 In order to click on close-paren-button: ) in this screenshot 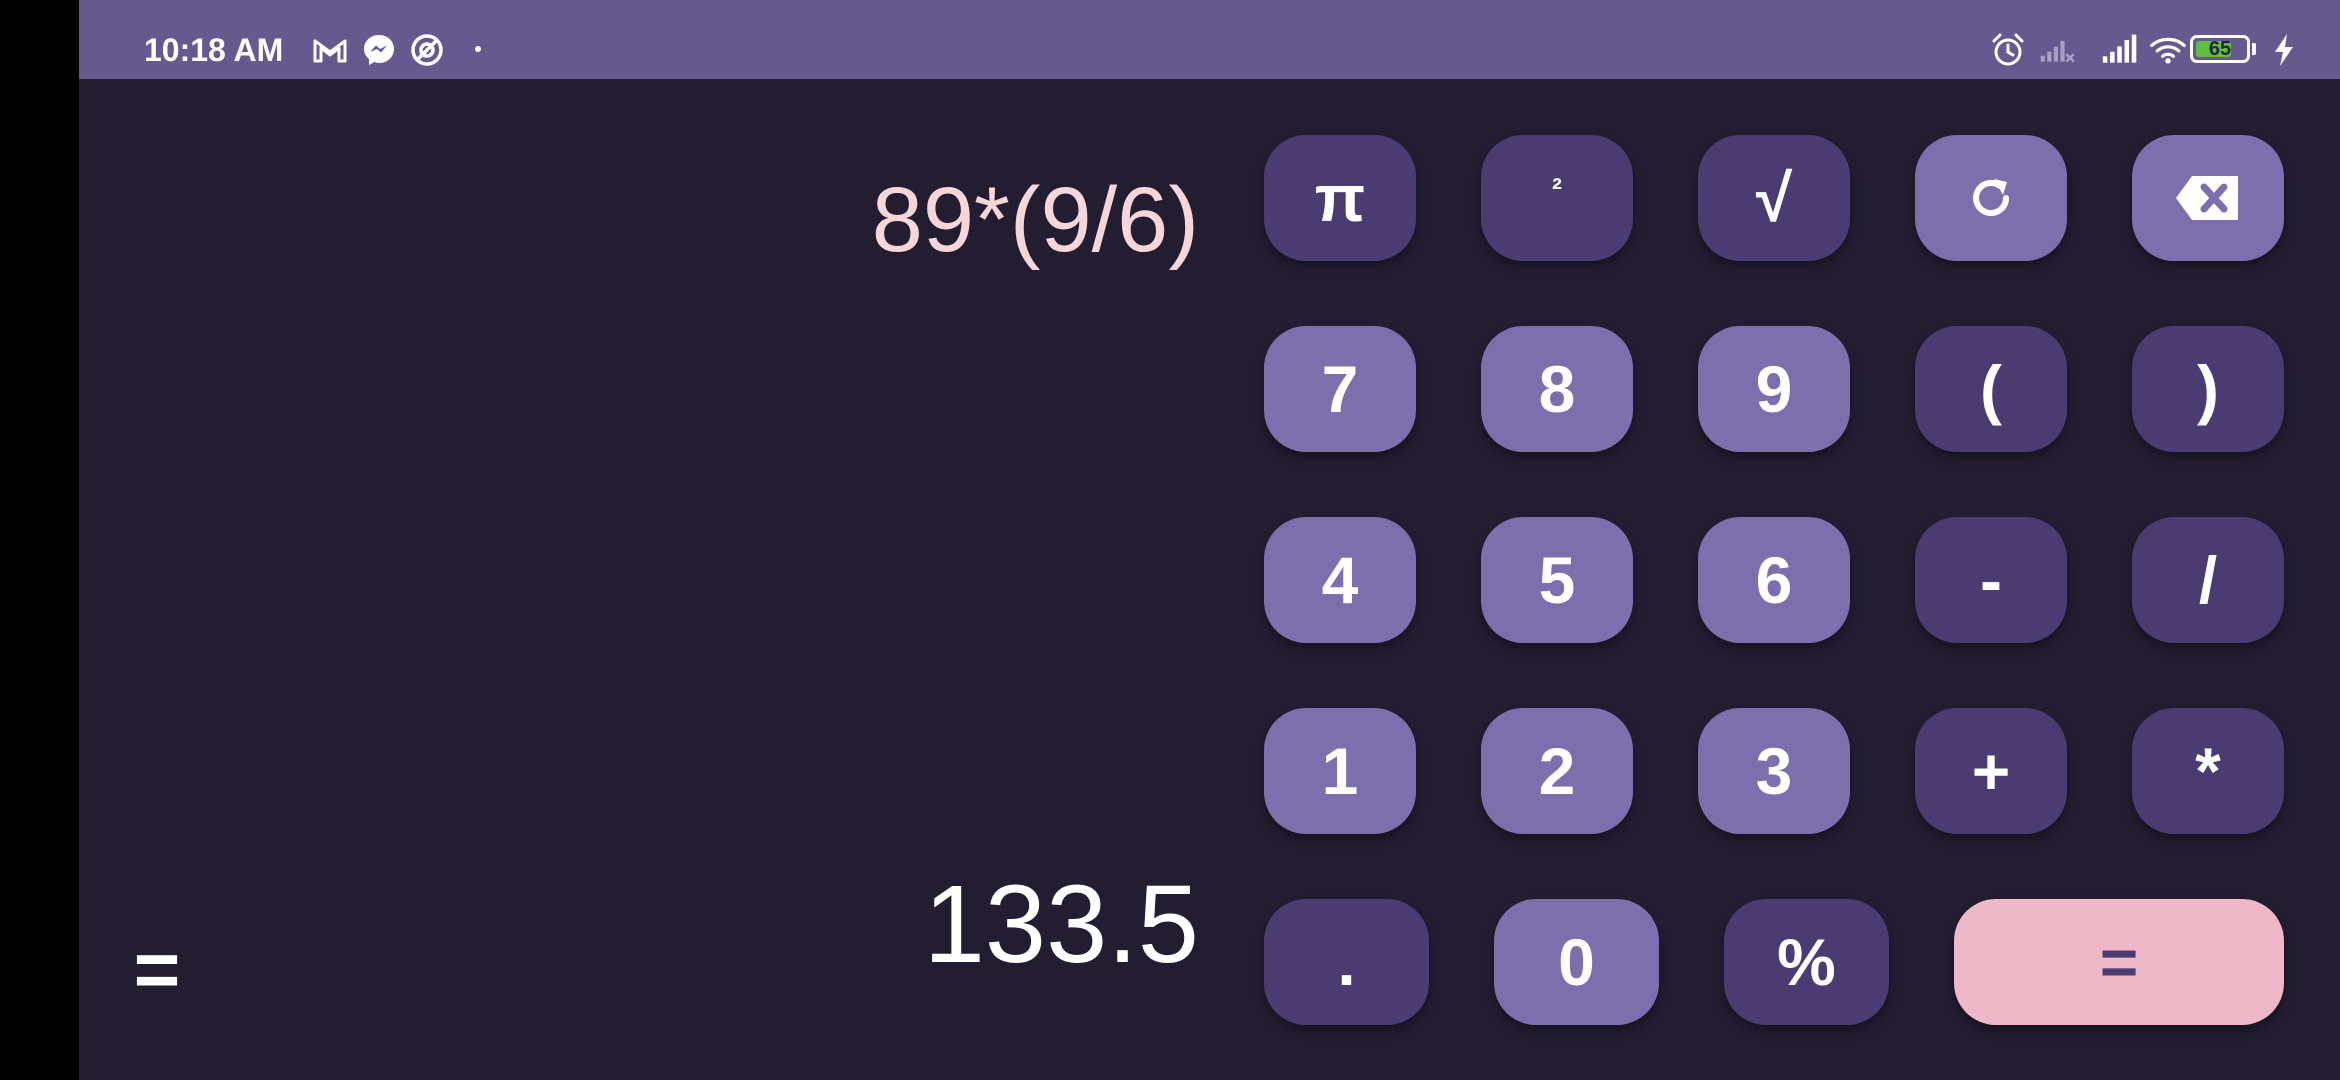, I will do `click(2208, 389)`.